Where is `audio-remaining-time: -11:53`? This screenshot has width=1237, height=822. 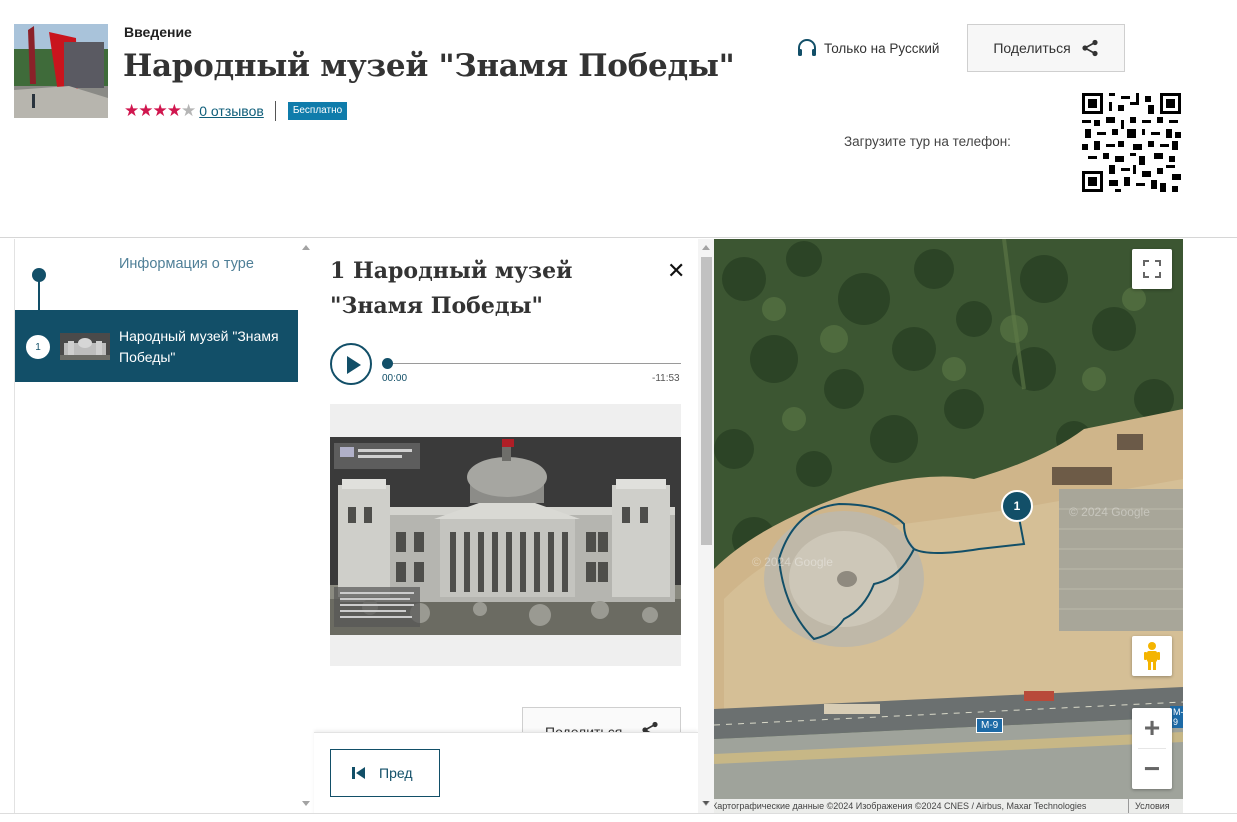
audio-remaining-time: -11:53 is located at coordinates (666, 378).